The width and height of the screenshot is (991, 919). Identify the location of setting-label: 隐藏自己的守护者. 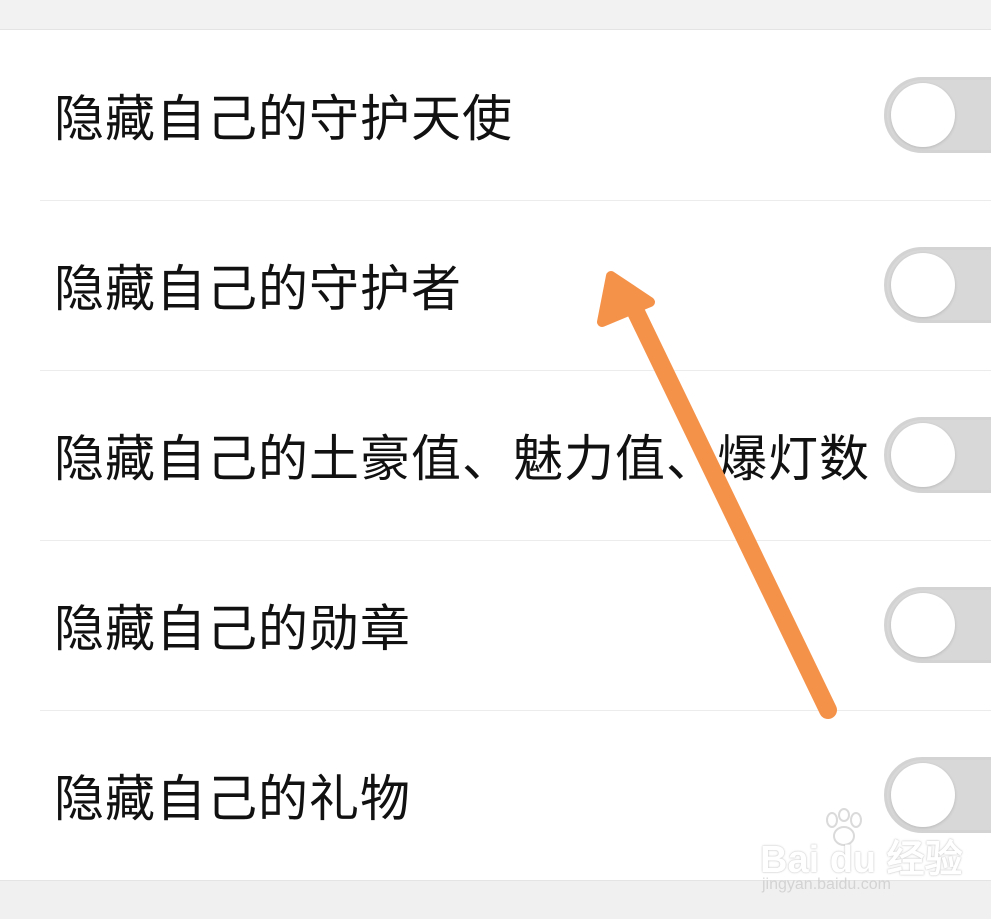
(258, 289).